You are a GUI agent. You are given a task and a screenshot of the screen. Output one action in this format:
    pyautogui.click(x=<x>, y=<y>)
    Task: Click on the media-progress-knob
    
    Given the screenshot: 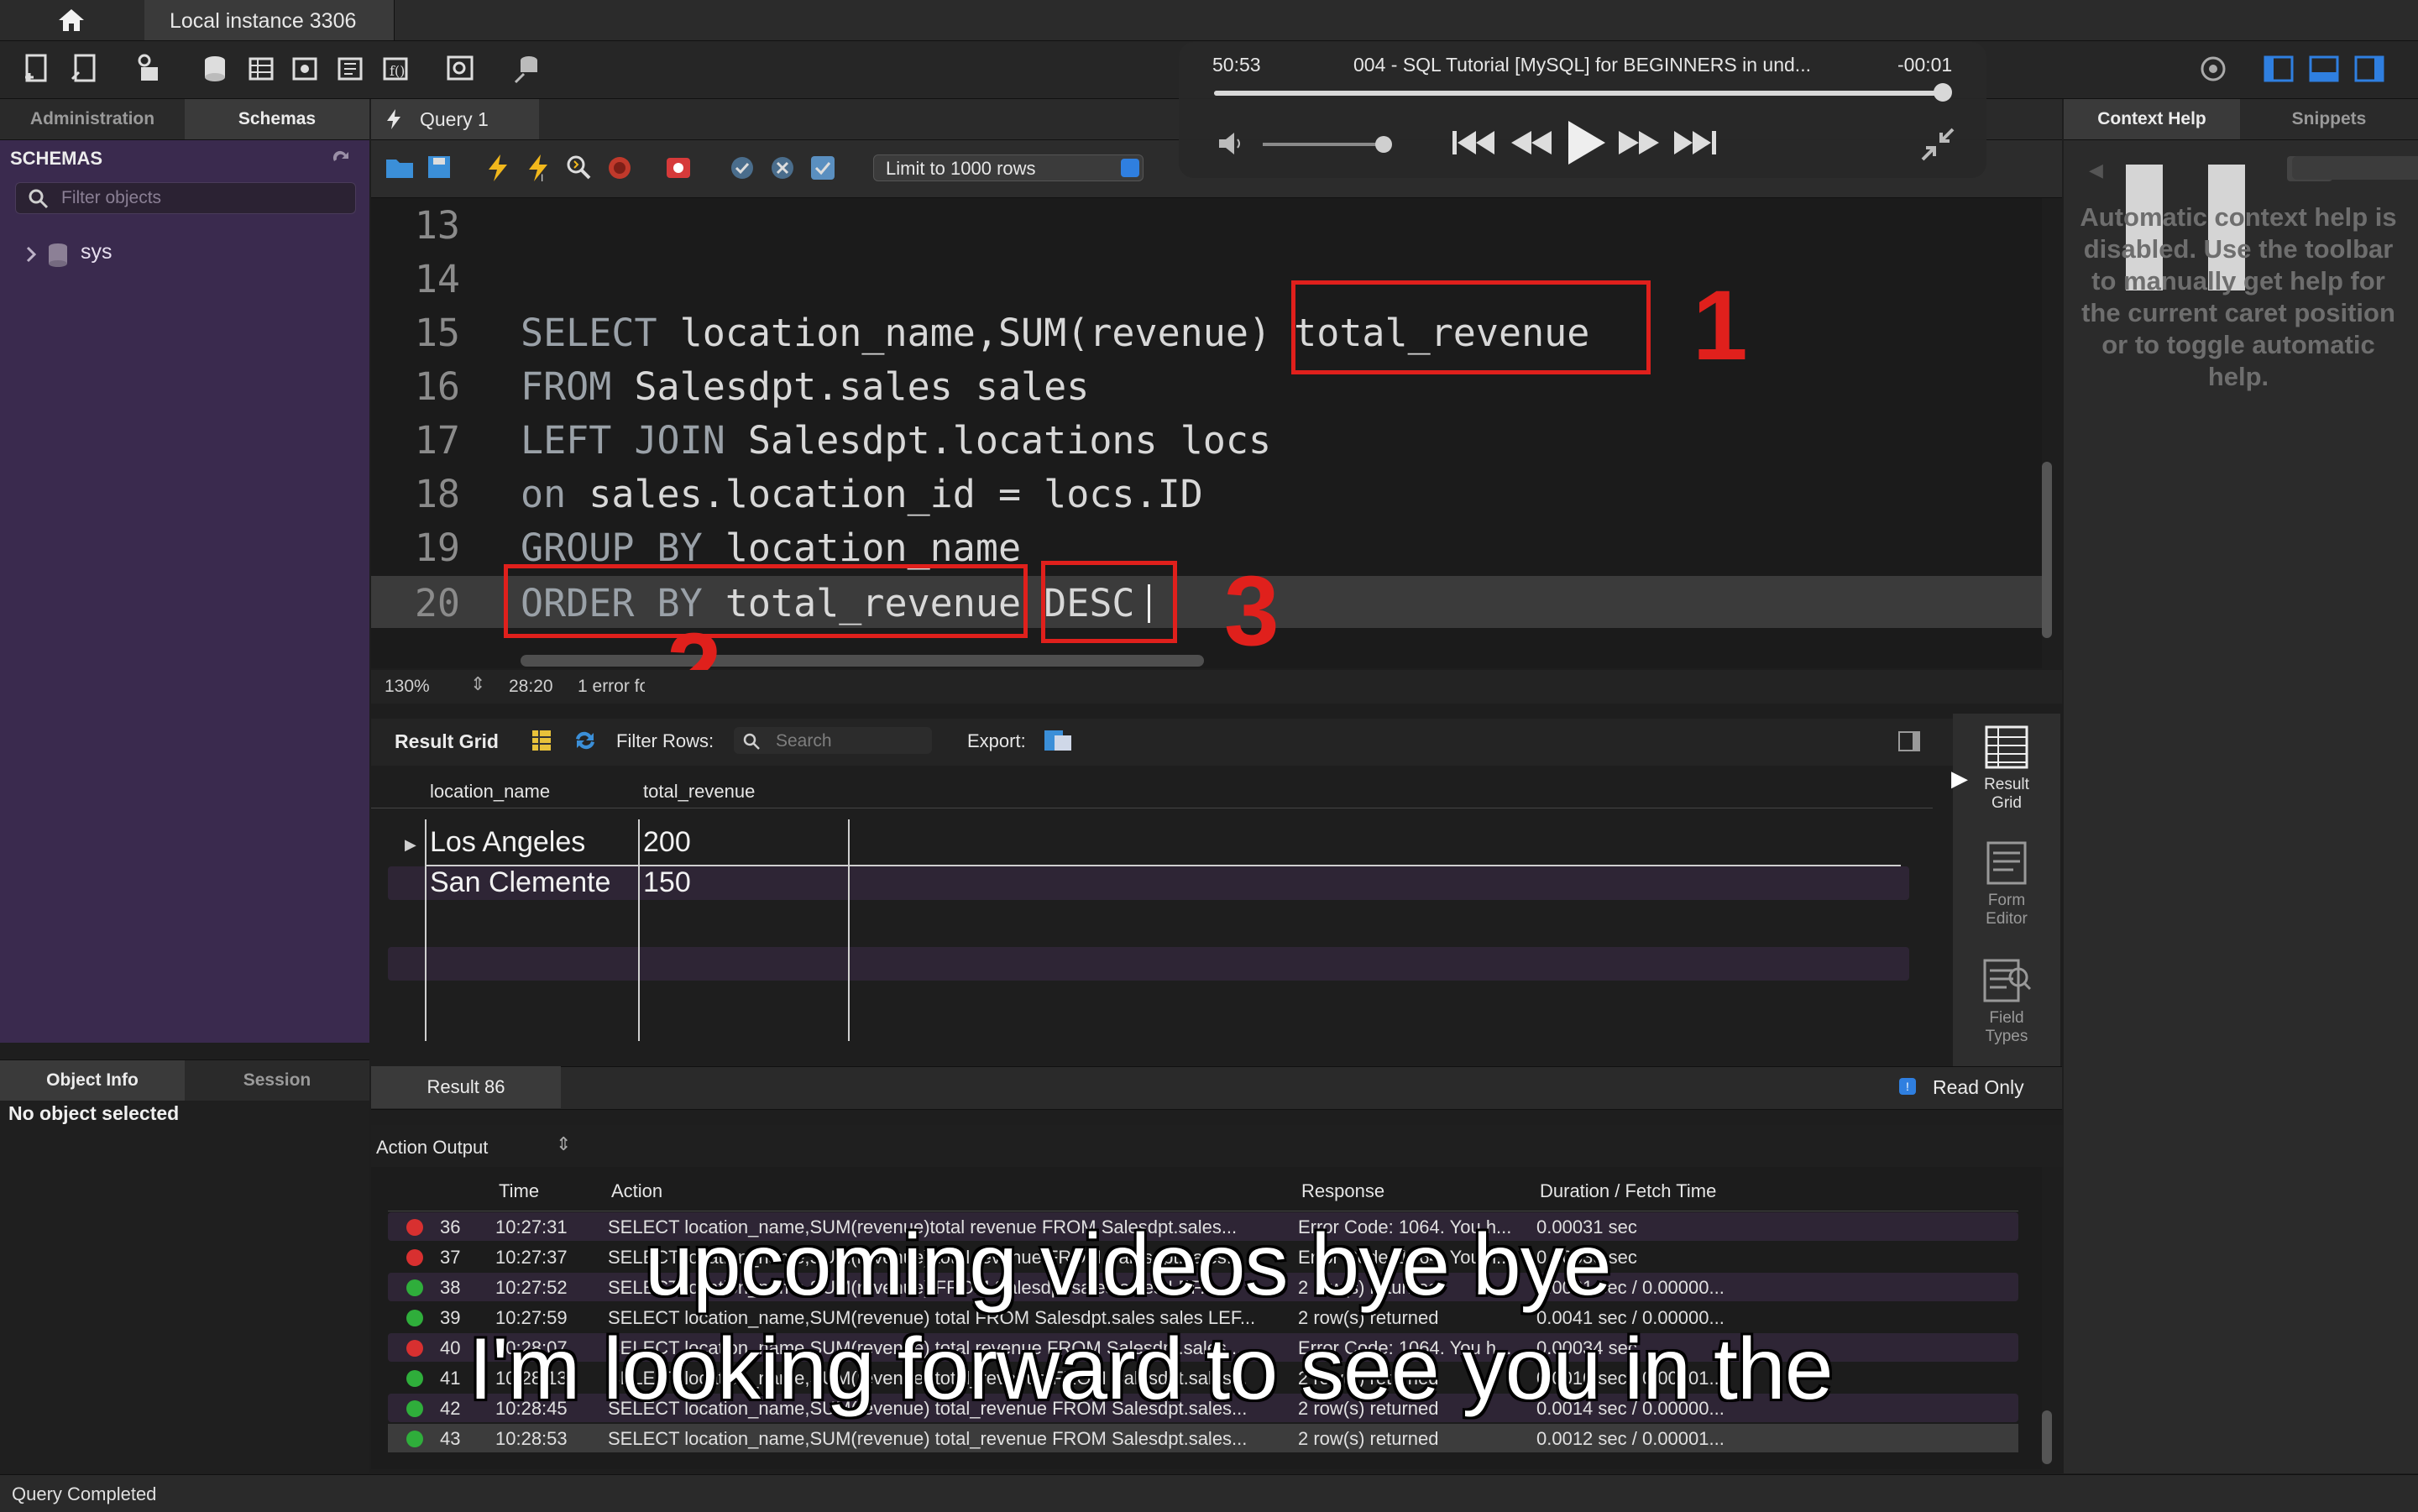 What is the action you would take?
    pyautogui.click(x=1943, y=92)
    